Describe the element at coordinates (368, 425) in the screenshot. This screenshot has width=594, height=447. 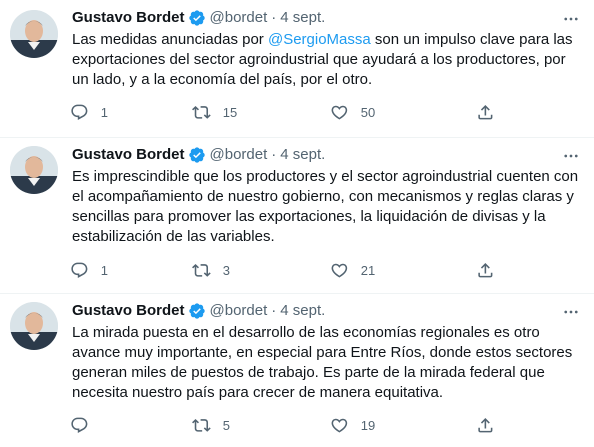
I see `like-count: 19` at that location.